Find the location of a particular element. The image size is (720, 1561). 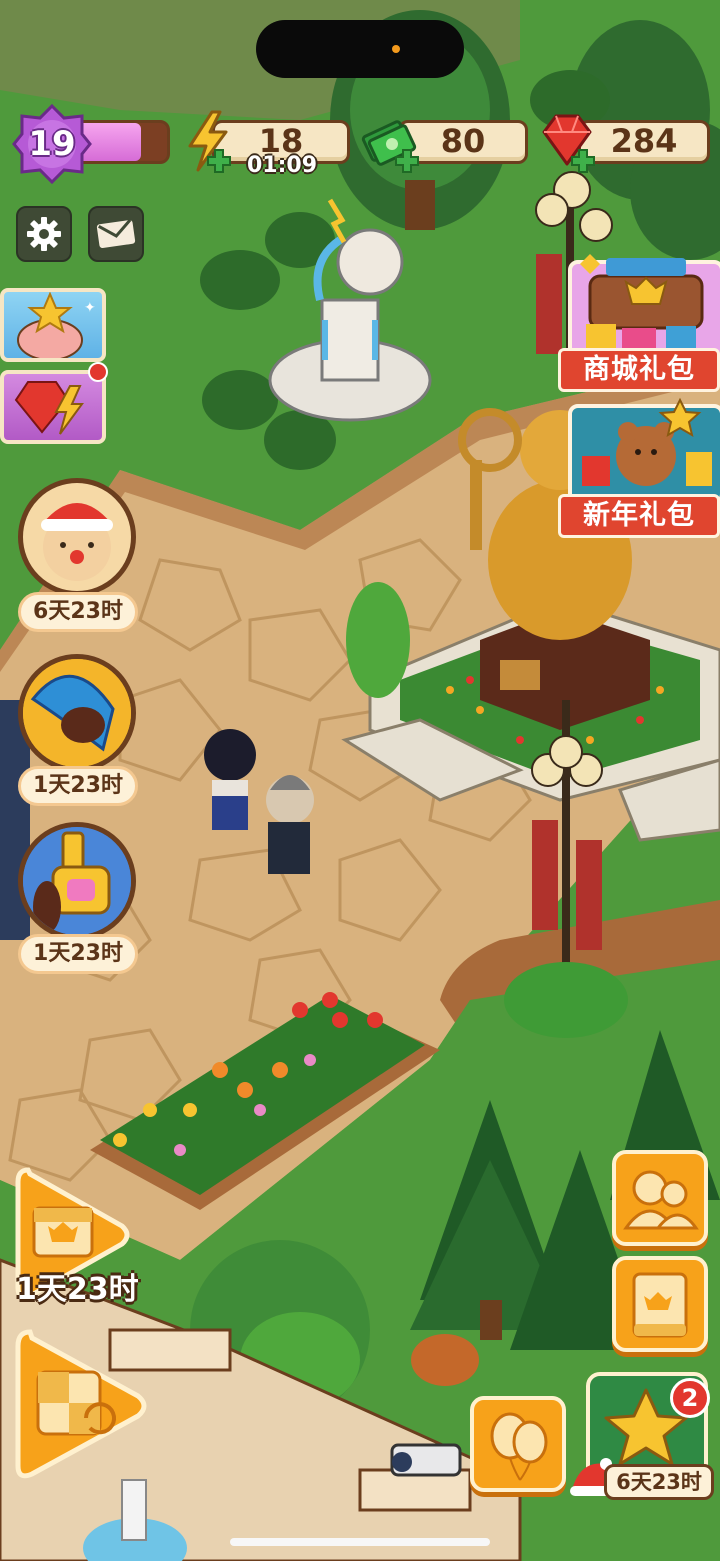

gear-icon is located at coordinates (44, 234).